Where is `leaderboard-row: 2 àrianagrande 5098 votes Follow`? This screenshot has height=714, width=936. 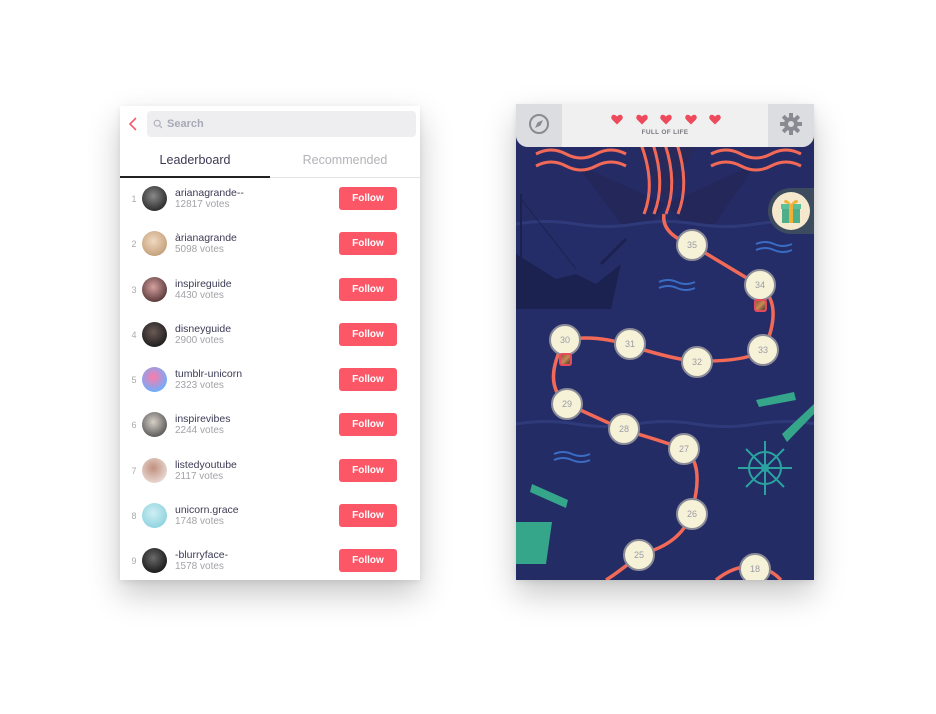
leaderboard-row: 2 àrianagrande 5098 votes Follow is located at coordinates (270, 245).